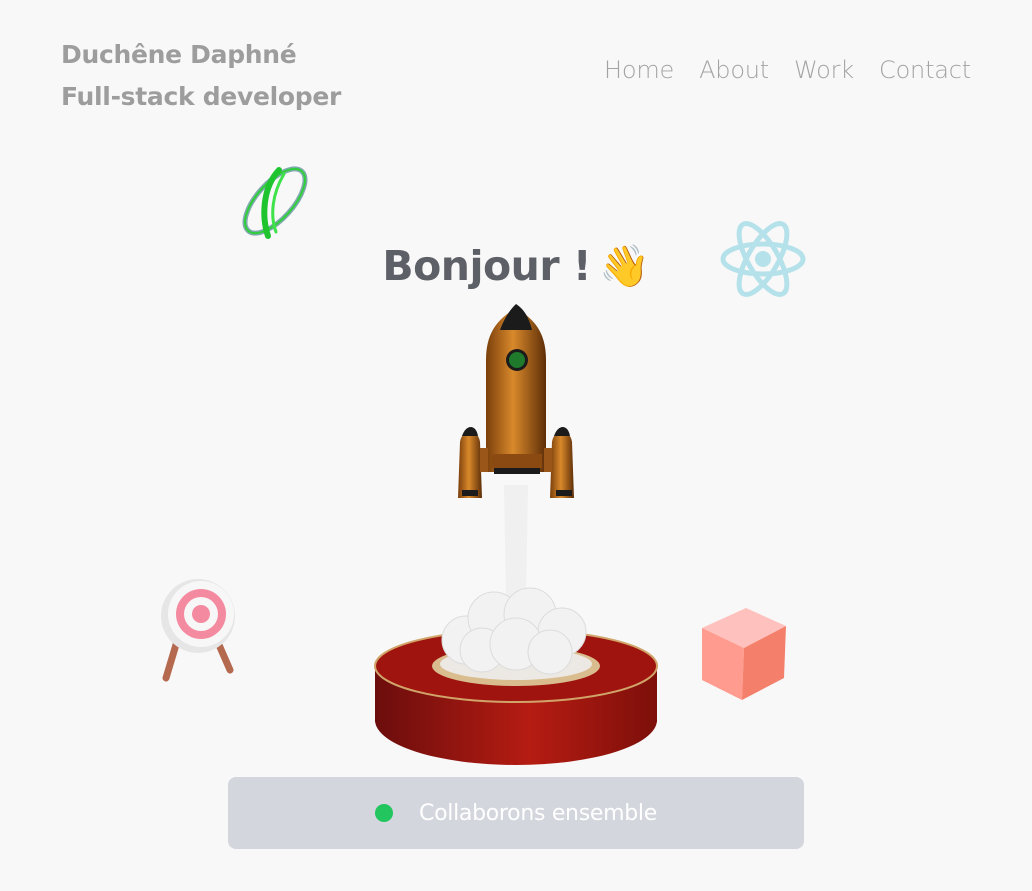 The width and height of the screenshot is (1032, 891). I want to click on nav-home: Home, so click(639, 70).